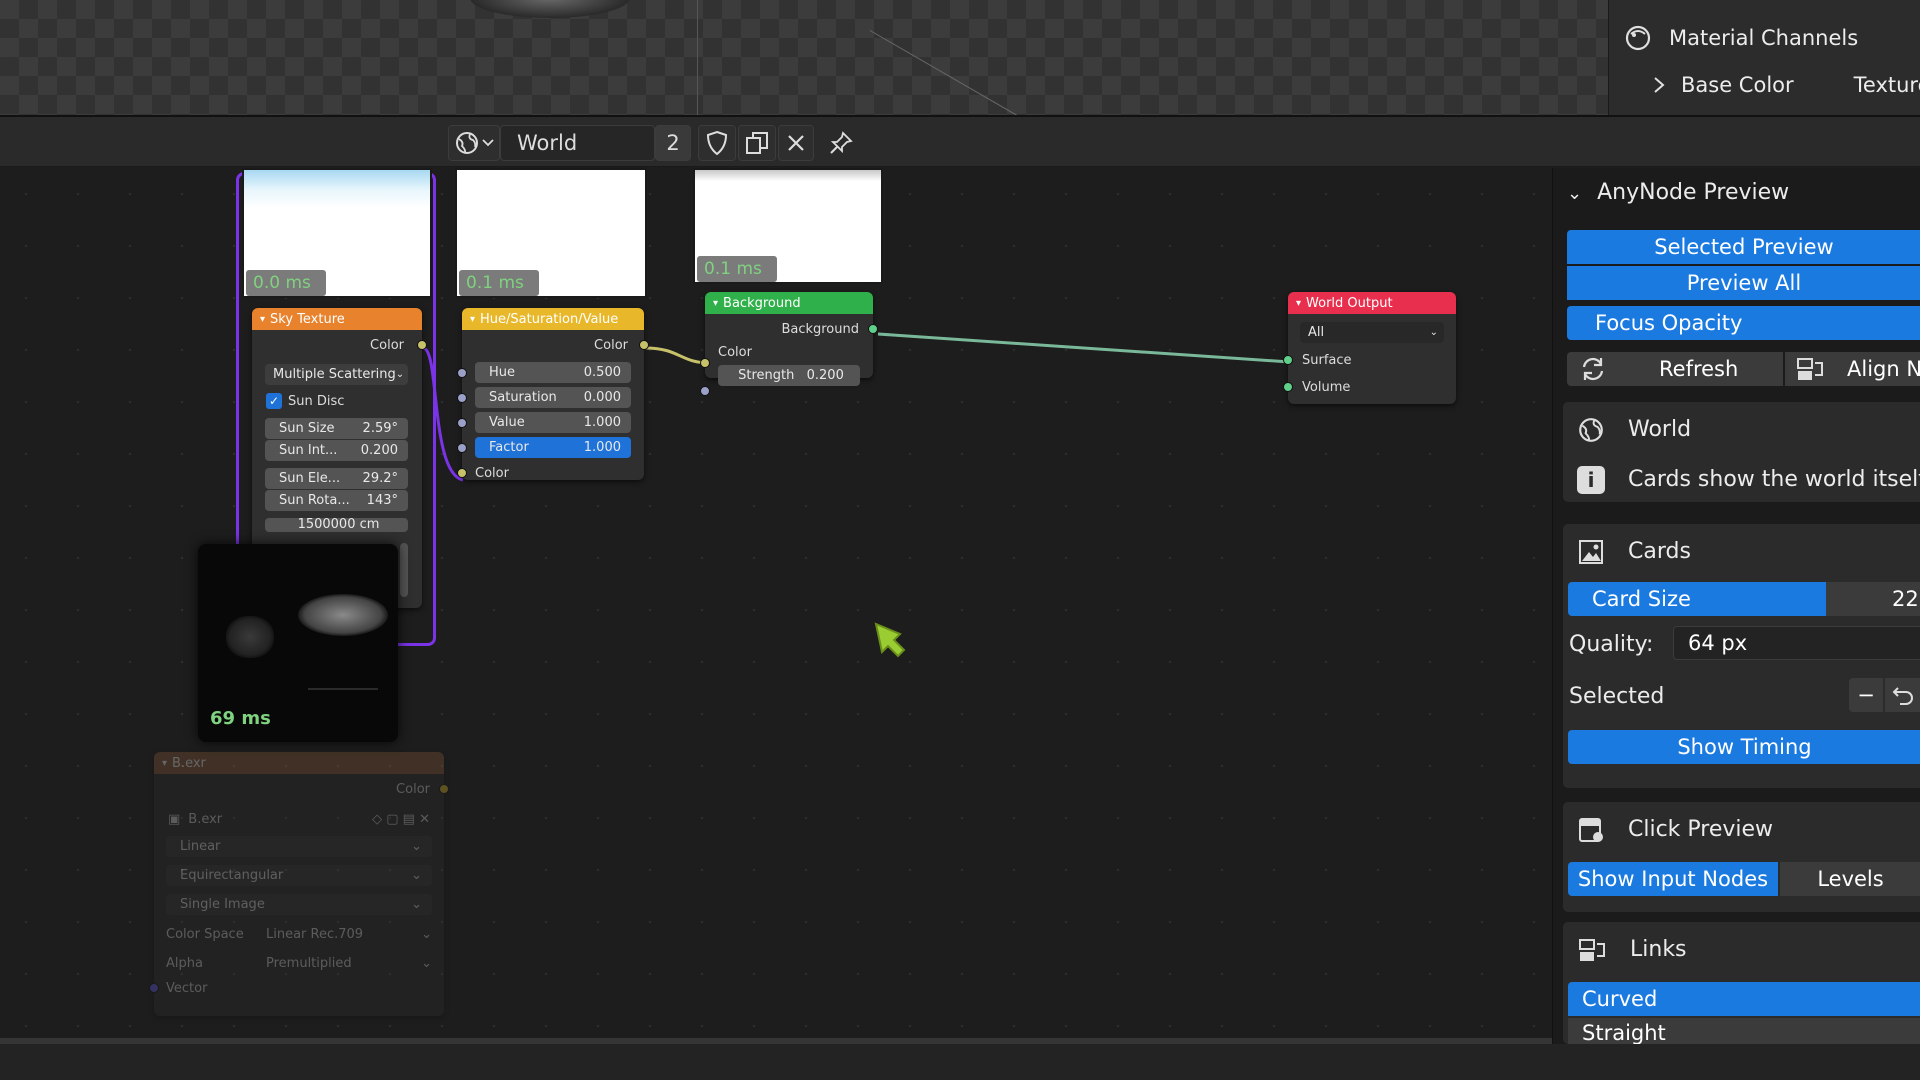 This screenshot has width=1920, height=1080. What do you see at coordinates (286, 283) in the screenshot?
I see `sky-texture-preview-timing: 0.0 ms` at bounding box center [286, 283].